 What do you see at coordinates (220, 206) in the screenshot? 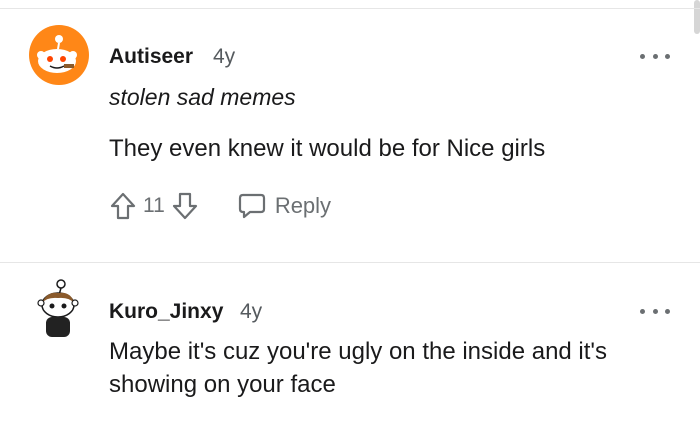
I see `comment-actions: 11 Reply` at bounding box center [220, 206].